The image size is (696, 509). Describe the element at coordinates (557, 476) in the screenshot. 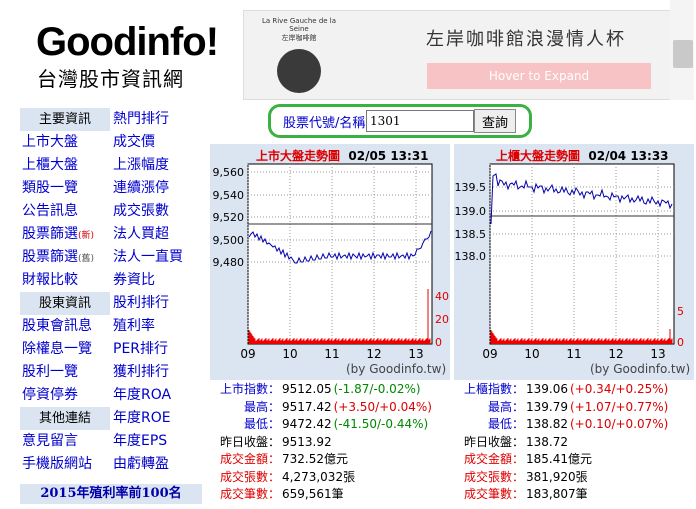

I see `stat-value: 381,920張` at that location.